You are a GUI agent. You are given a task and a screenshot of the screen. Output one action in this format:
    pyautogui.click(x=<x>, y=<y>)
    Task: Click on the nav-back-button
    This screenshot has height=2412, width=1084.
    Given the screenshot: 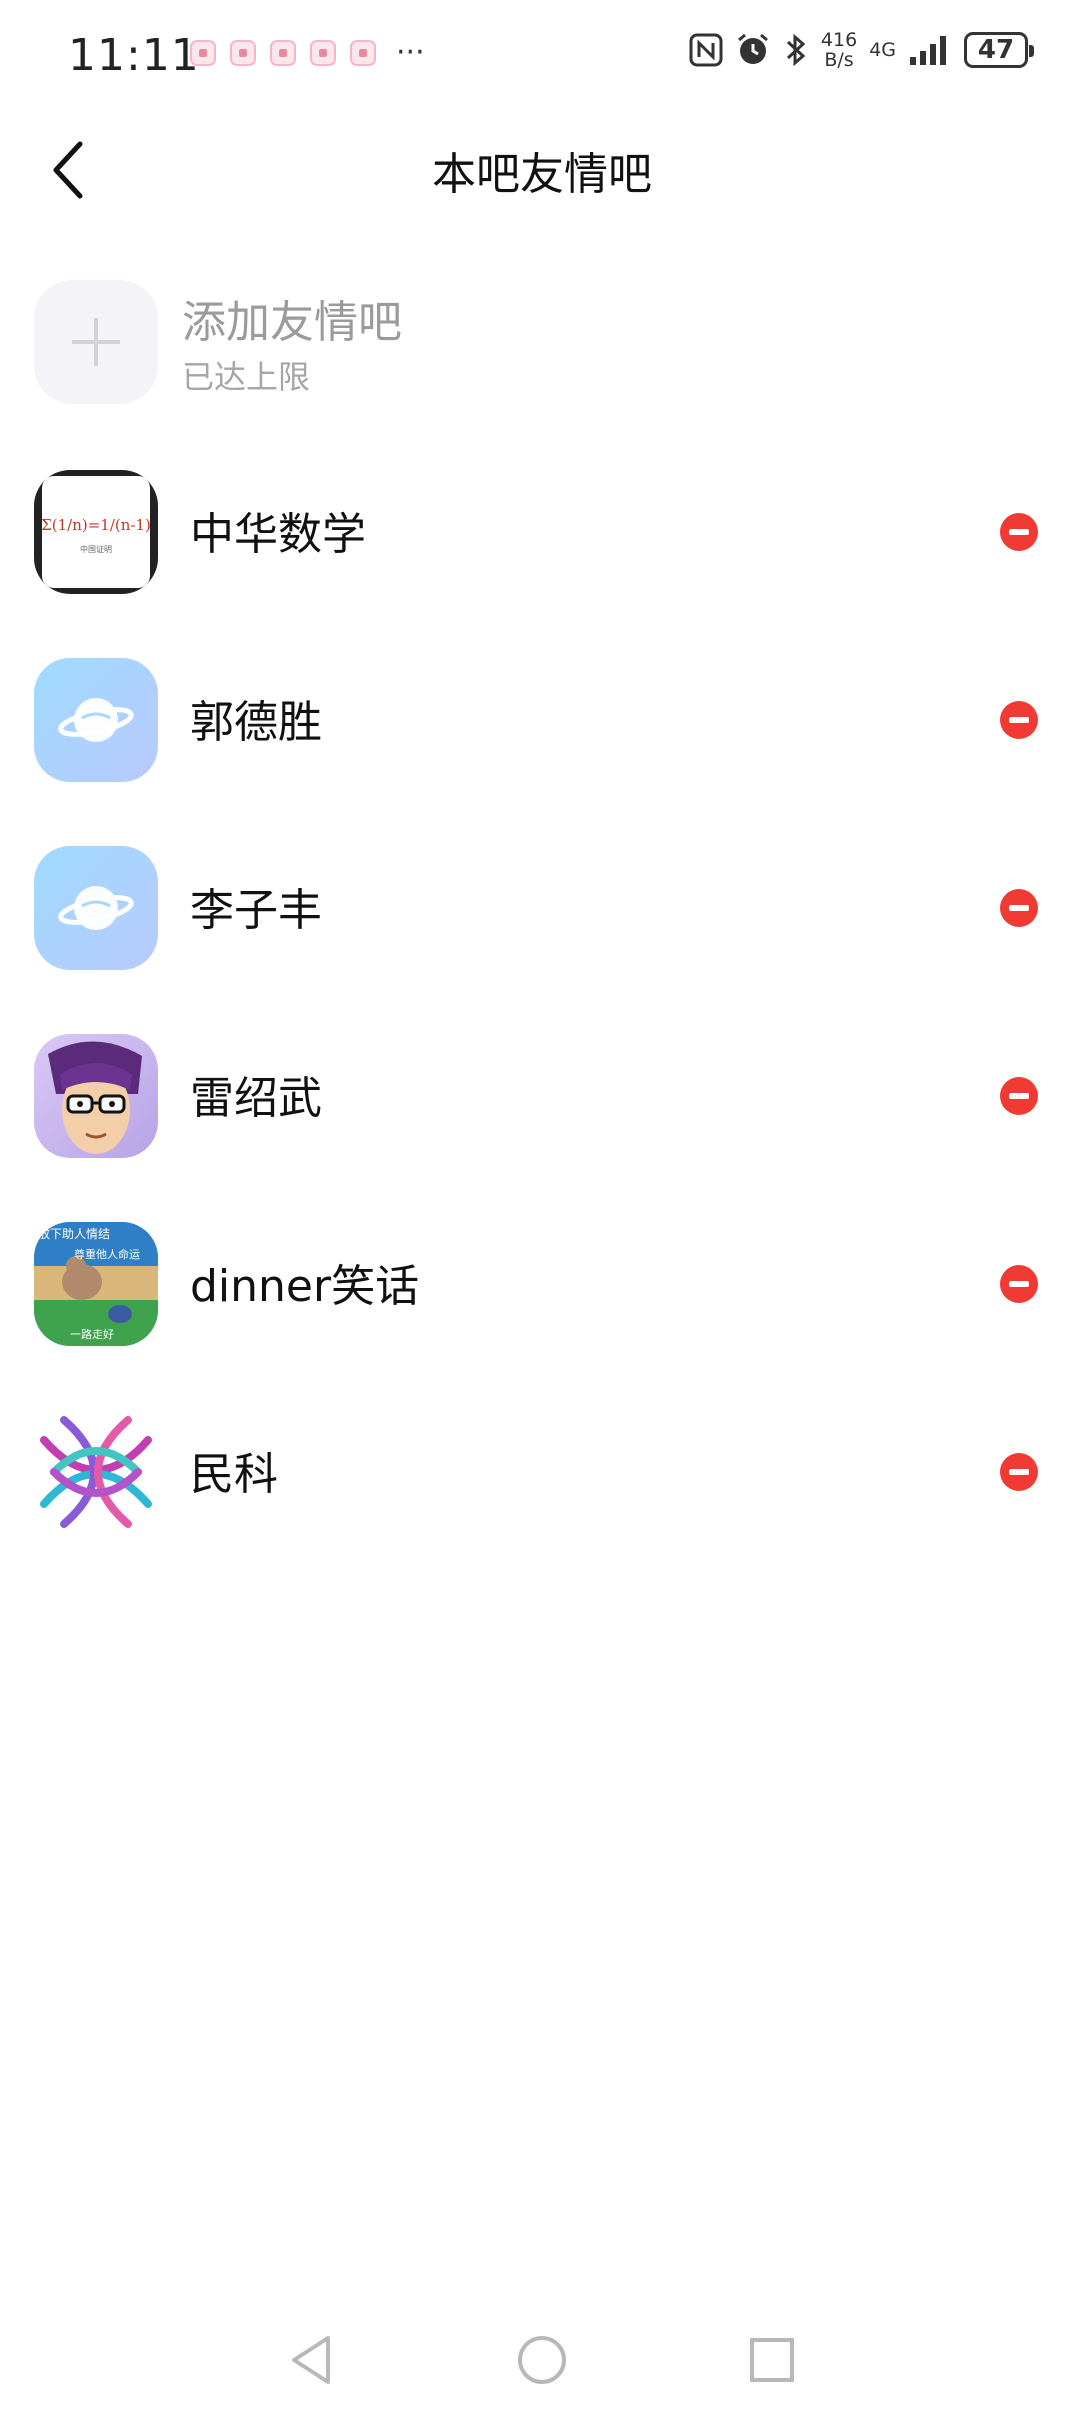 What is the action you would take?
    pyautogui.click(x=312, y=2360)
    